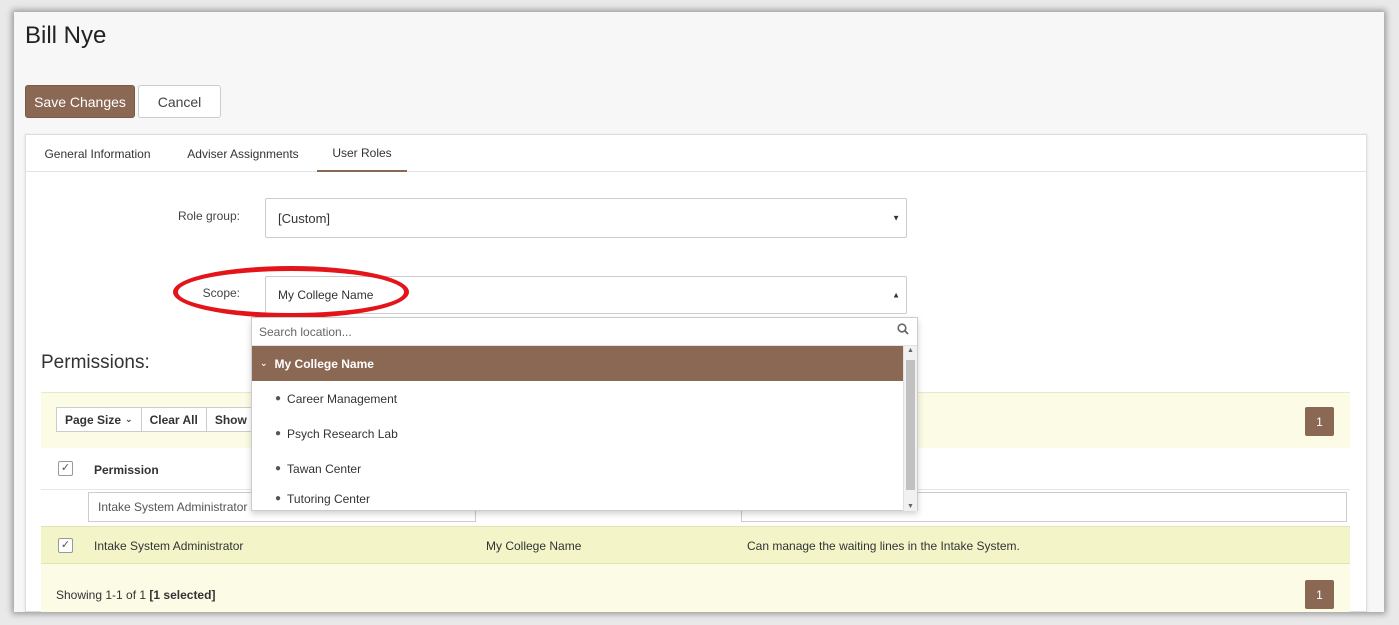 This screenshot has width=1399, height=625. I want to click on toolbar-button-group: Page Size ⌄ Clear All Show, so click(156, 419).